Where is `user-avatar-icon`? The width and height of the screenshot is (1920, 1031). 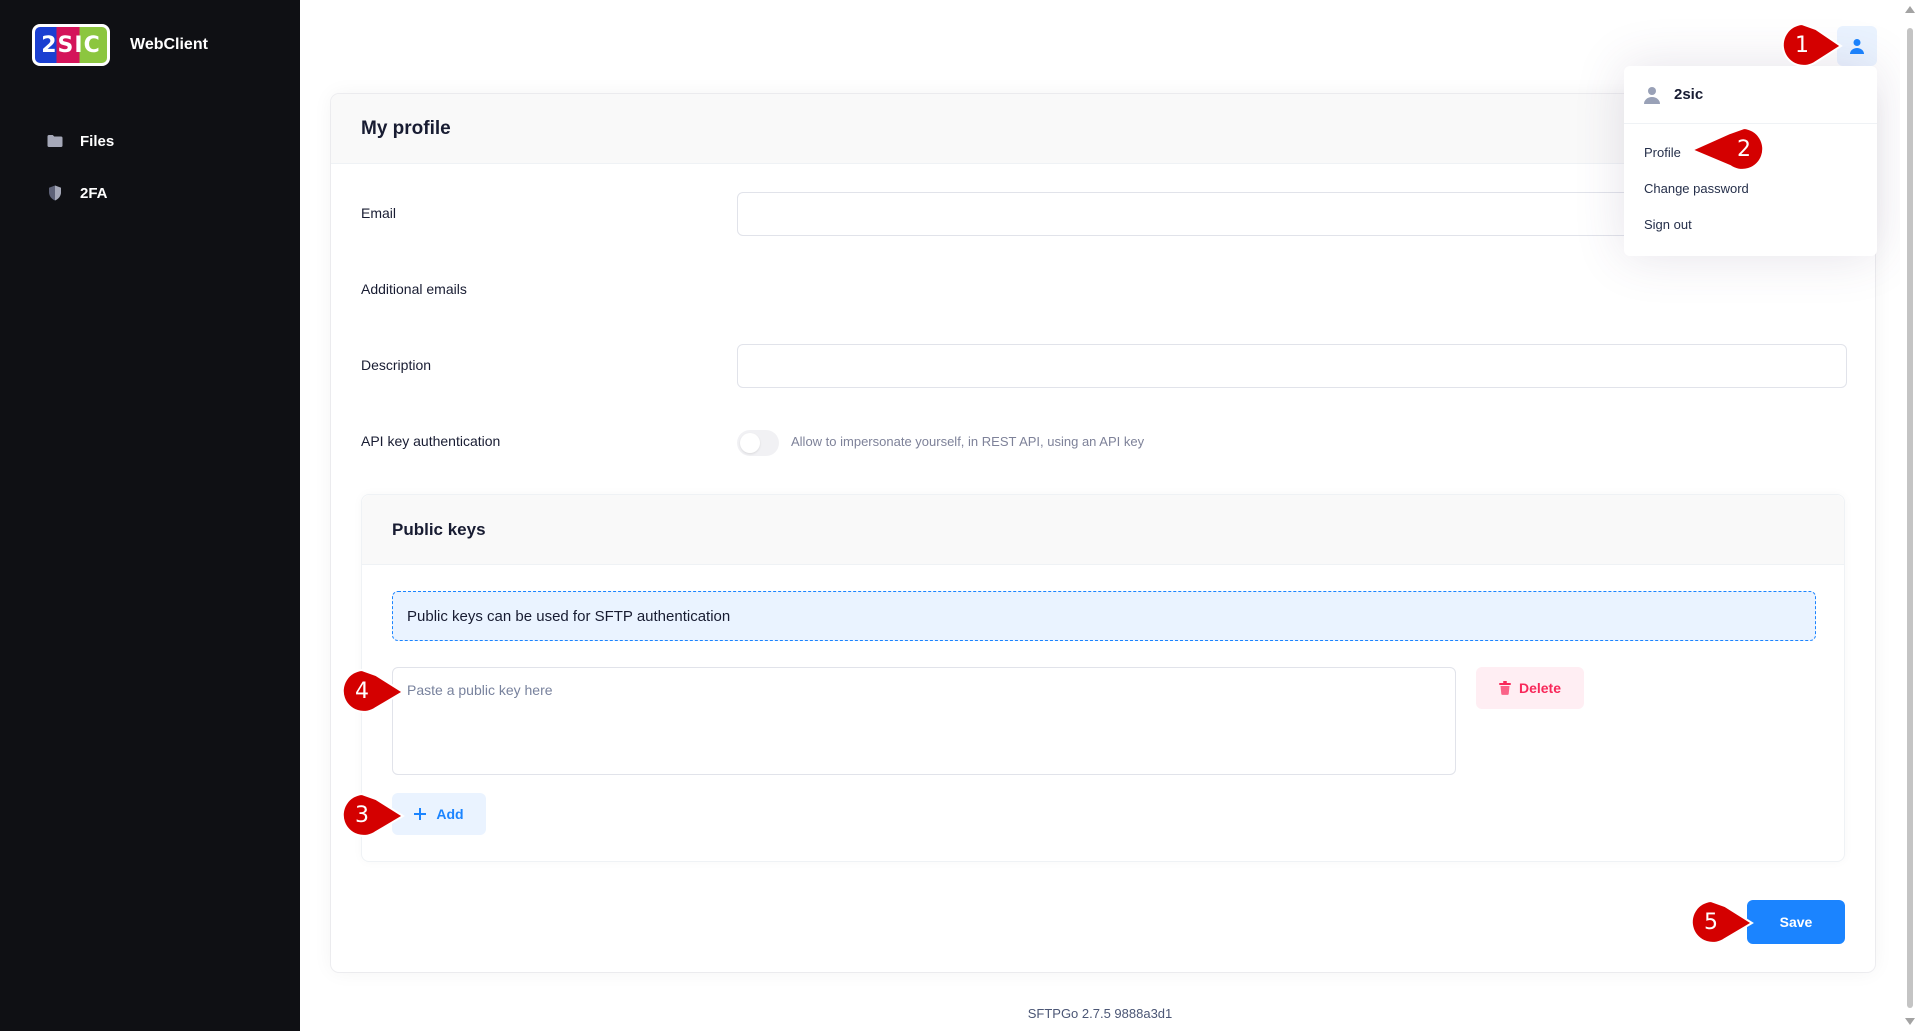 user-avatar-icon is located at coordinates (1652, 95).